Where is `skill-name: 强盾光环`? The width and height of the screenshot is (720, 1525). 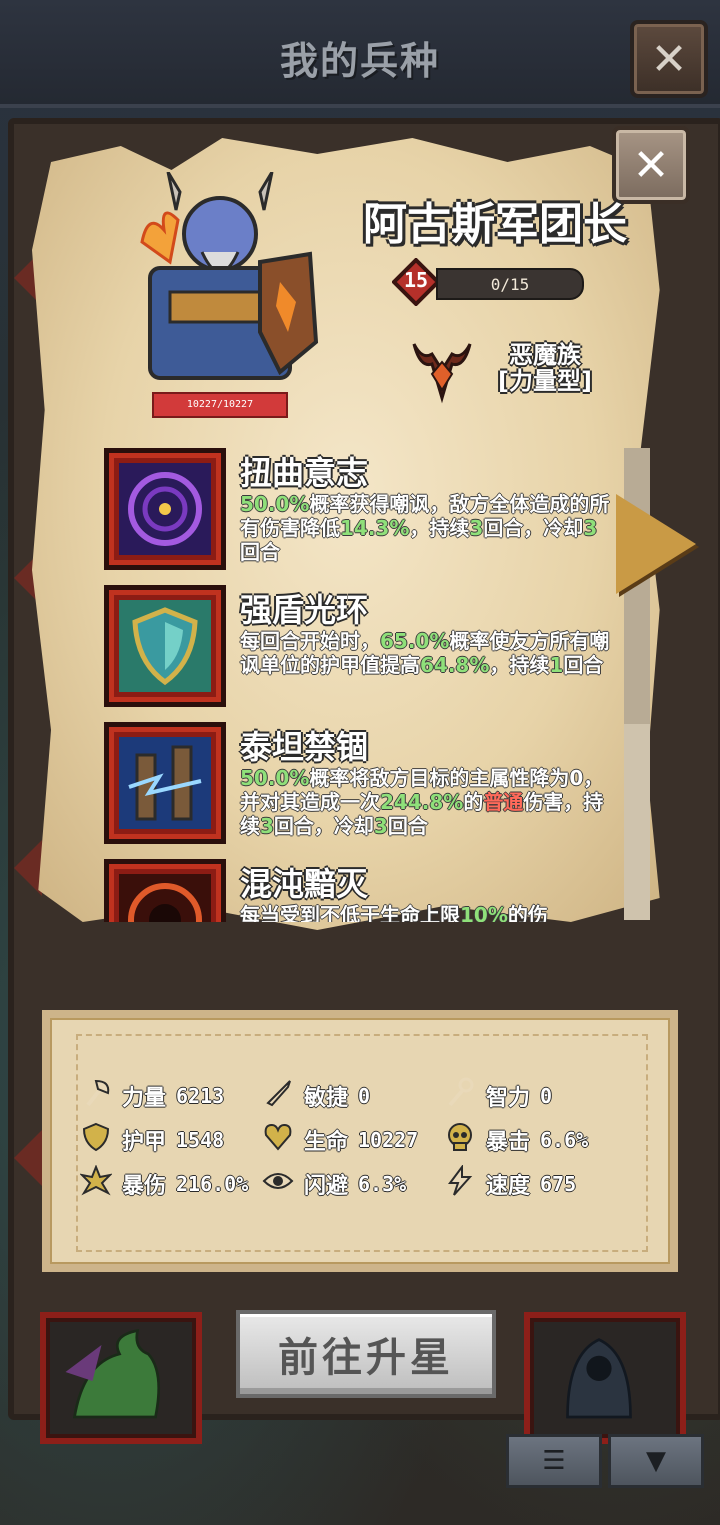 skill-name: 强盾光环 is located at coordinates (304, 610).